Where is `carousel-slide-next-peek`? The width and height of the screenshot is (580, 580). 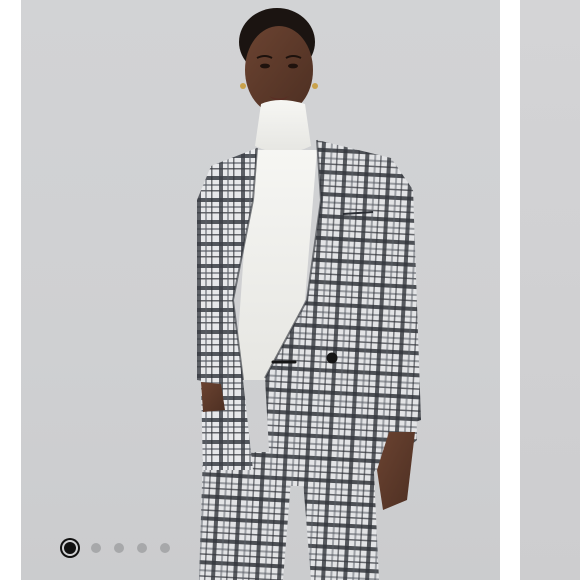 carousel-slide-next-peek is located at coordinates (550, 290).